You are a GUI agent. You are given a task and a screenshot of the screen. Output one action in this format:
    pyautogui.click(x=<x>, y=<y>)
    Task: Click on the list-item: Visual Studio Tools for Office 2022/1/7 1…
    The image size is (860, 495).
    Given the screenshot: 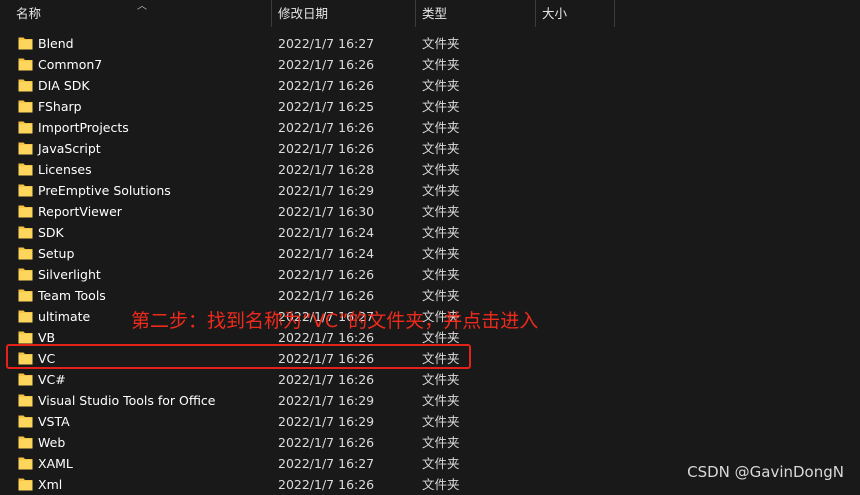 What is the action you would take?
    pyautogui.click(x=430, y=400)
    